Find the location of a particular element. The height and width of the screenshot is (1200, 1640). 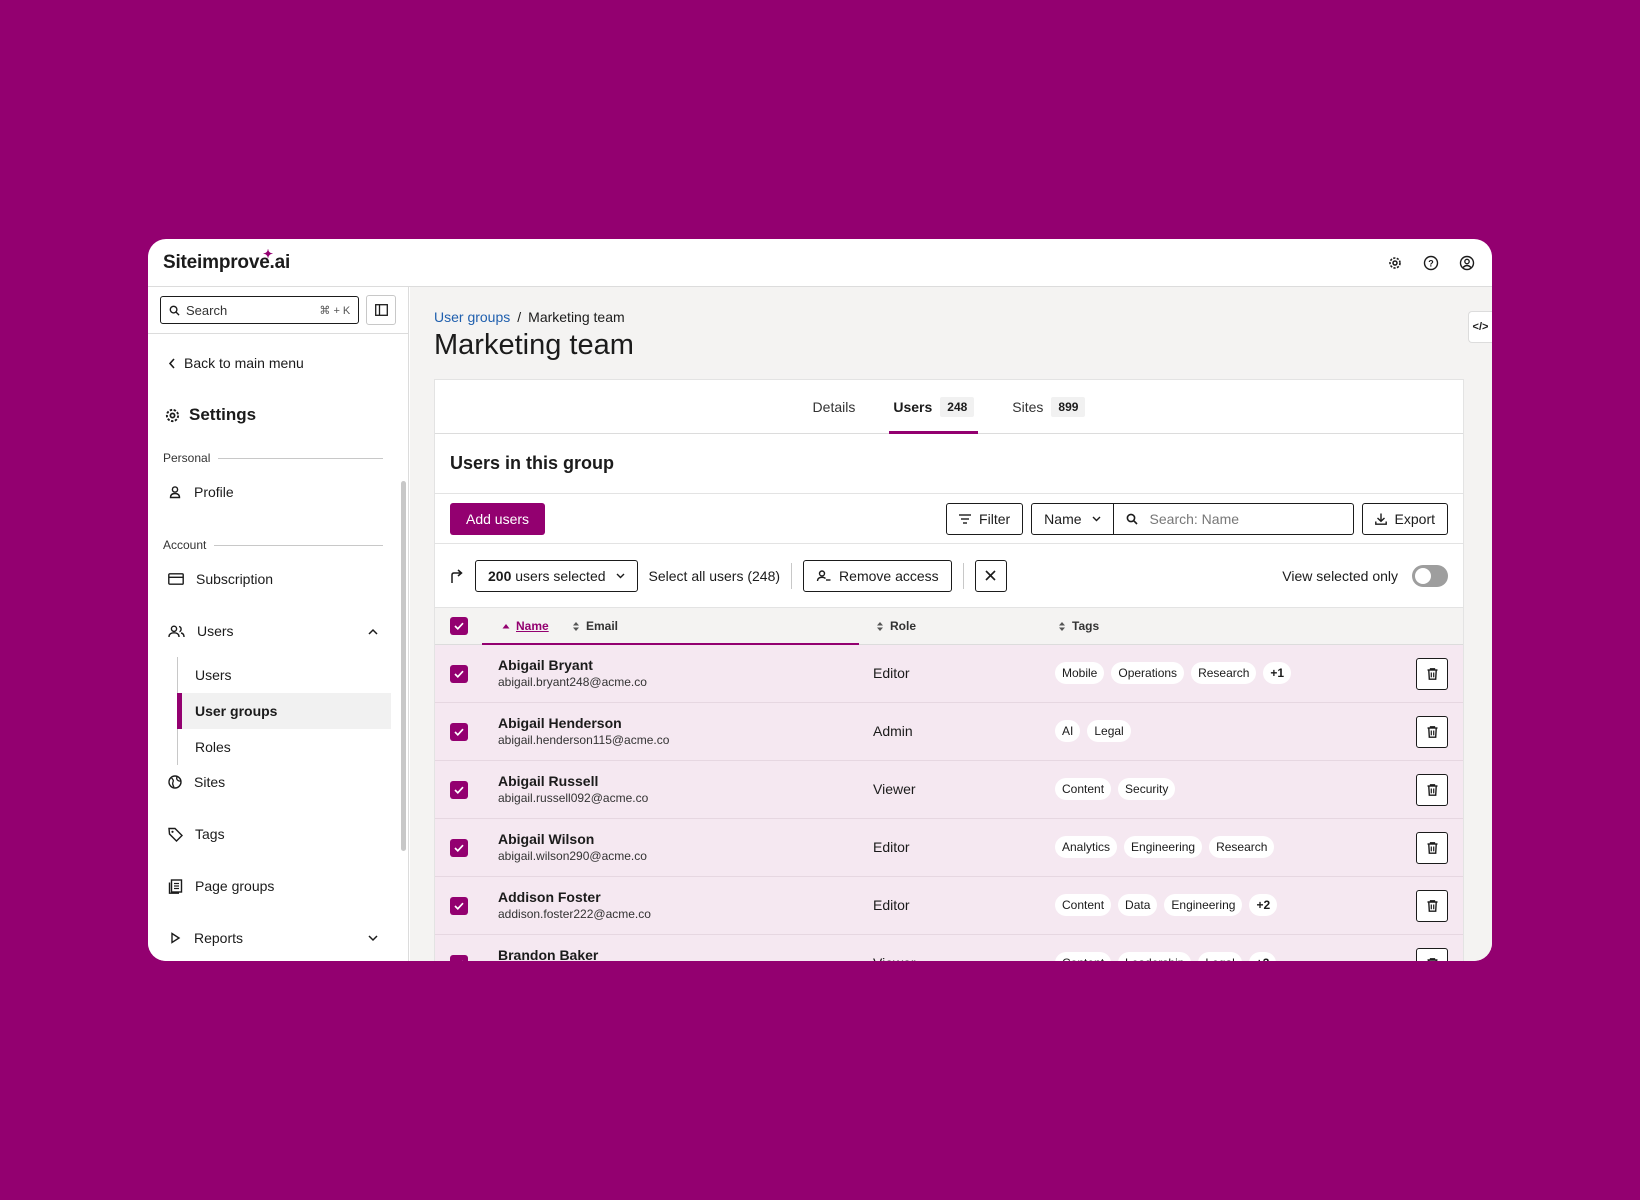

sort-icon is located at coordinates (576, 626).